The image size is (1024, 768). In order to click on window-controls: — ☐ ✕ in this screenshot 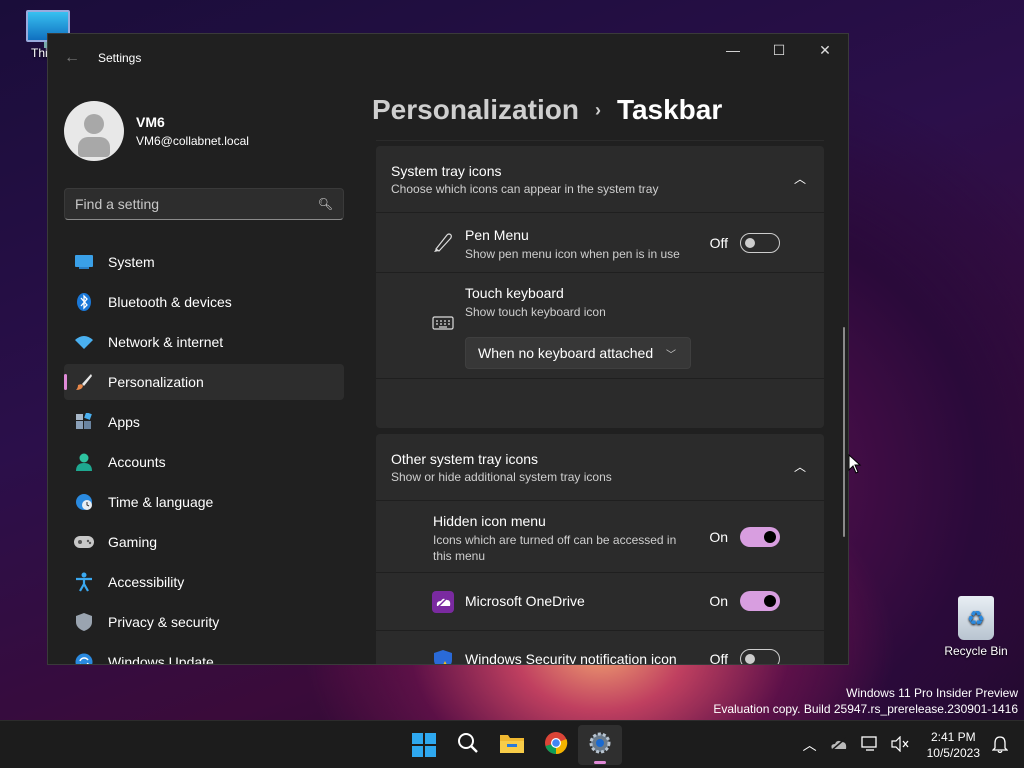, I will do `click(779, 50)`.